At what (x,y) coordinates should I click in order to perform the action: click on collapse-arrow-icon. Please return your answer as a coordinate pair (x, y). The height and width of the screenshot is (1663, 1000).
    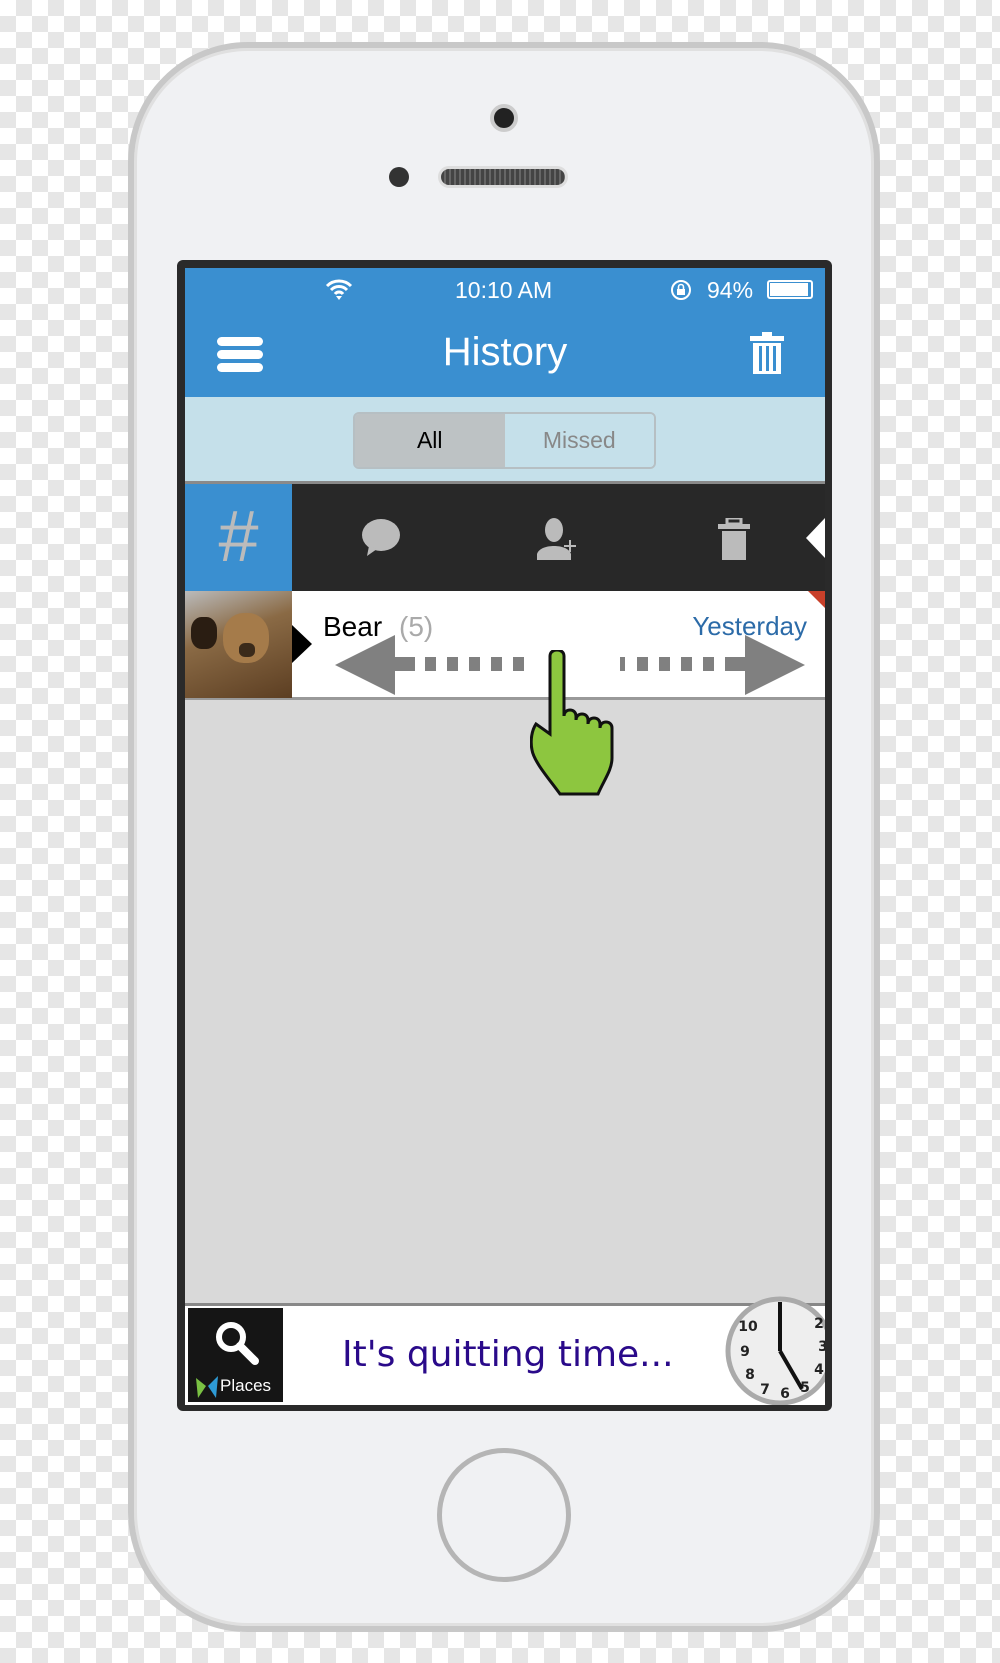
    Looking at the image, I should click on (815, 538).